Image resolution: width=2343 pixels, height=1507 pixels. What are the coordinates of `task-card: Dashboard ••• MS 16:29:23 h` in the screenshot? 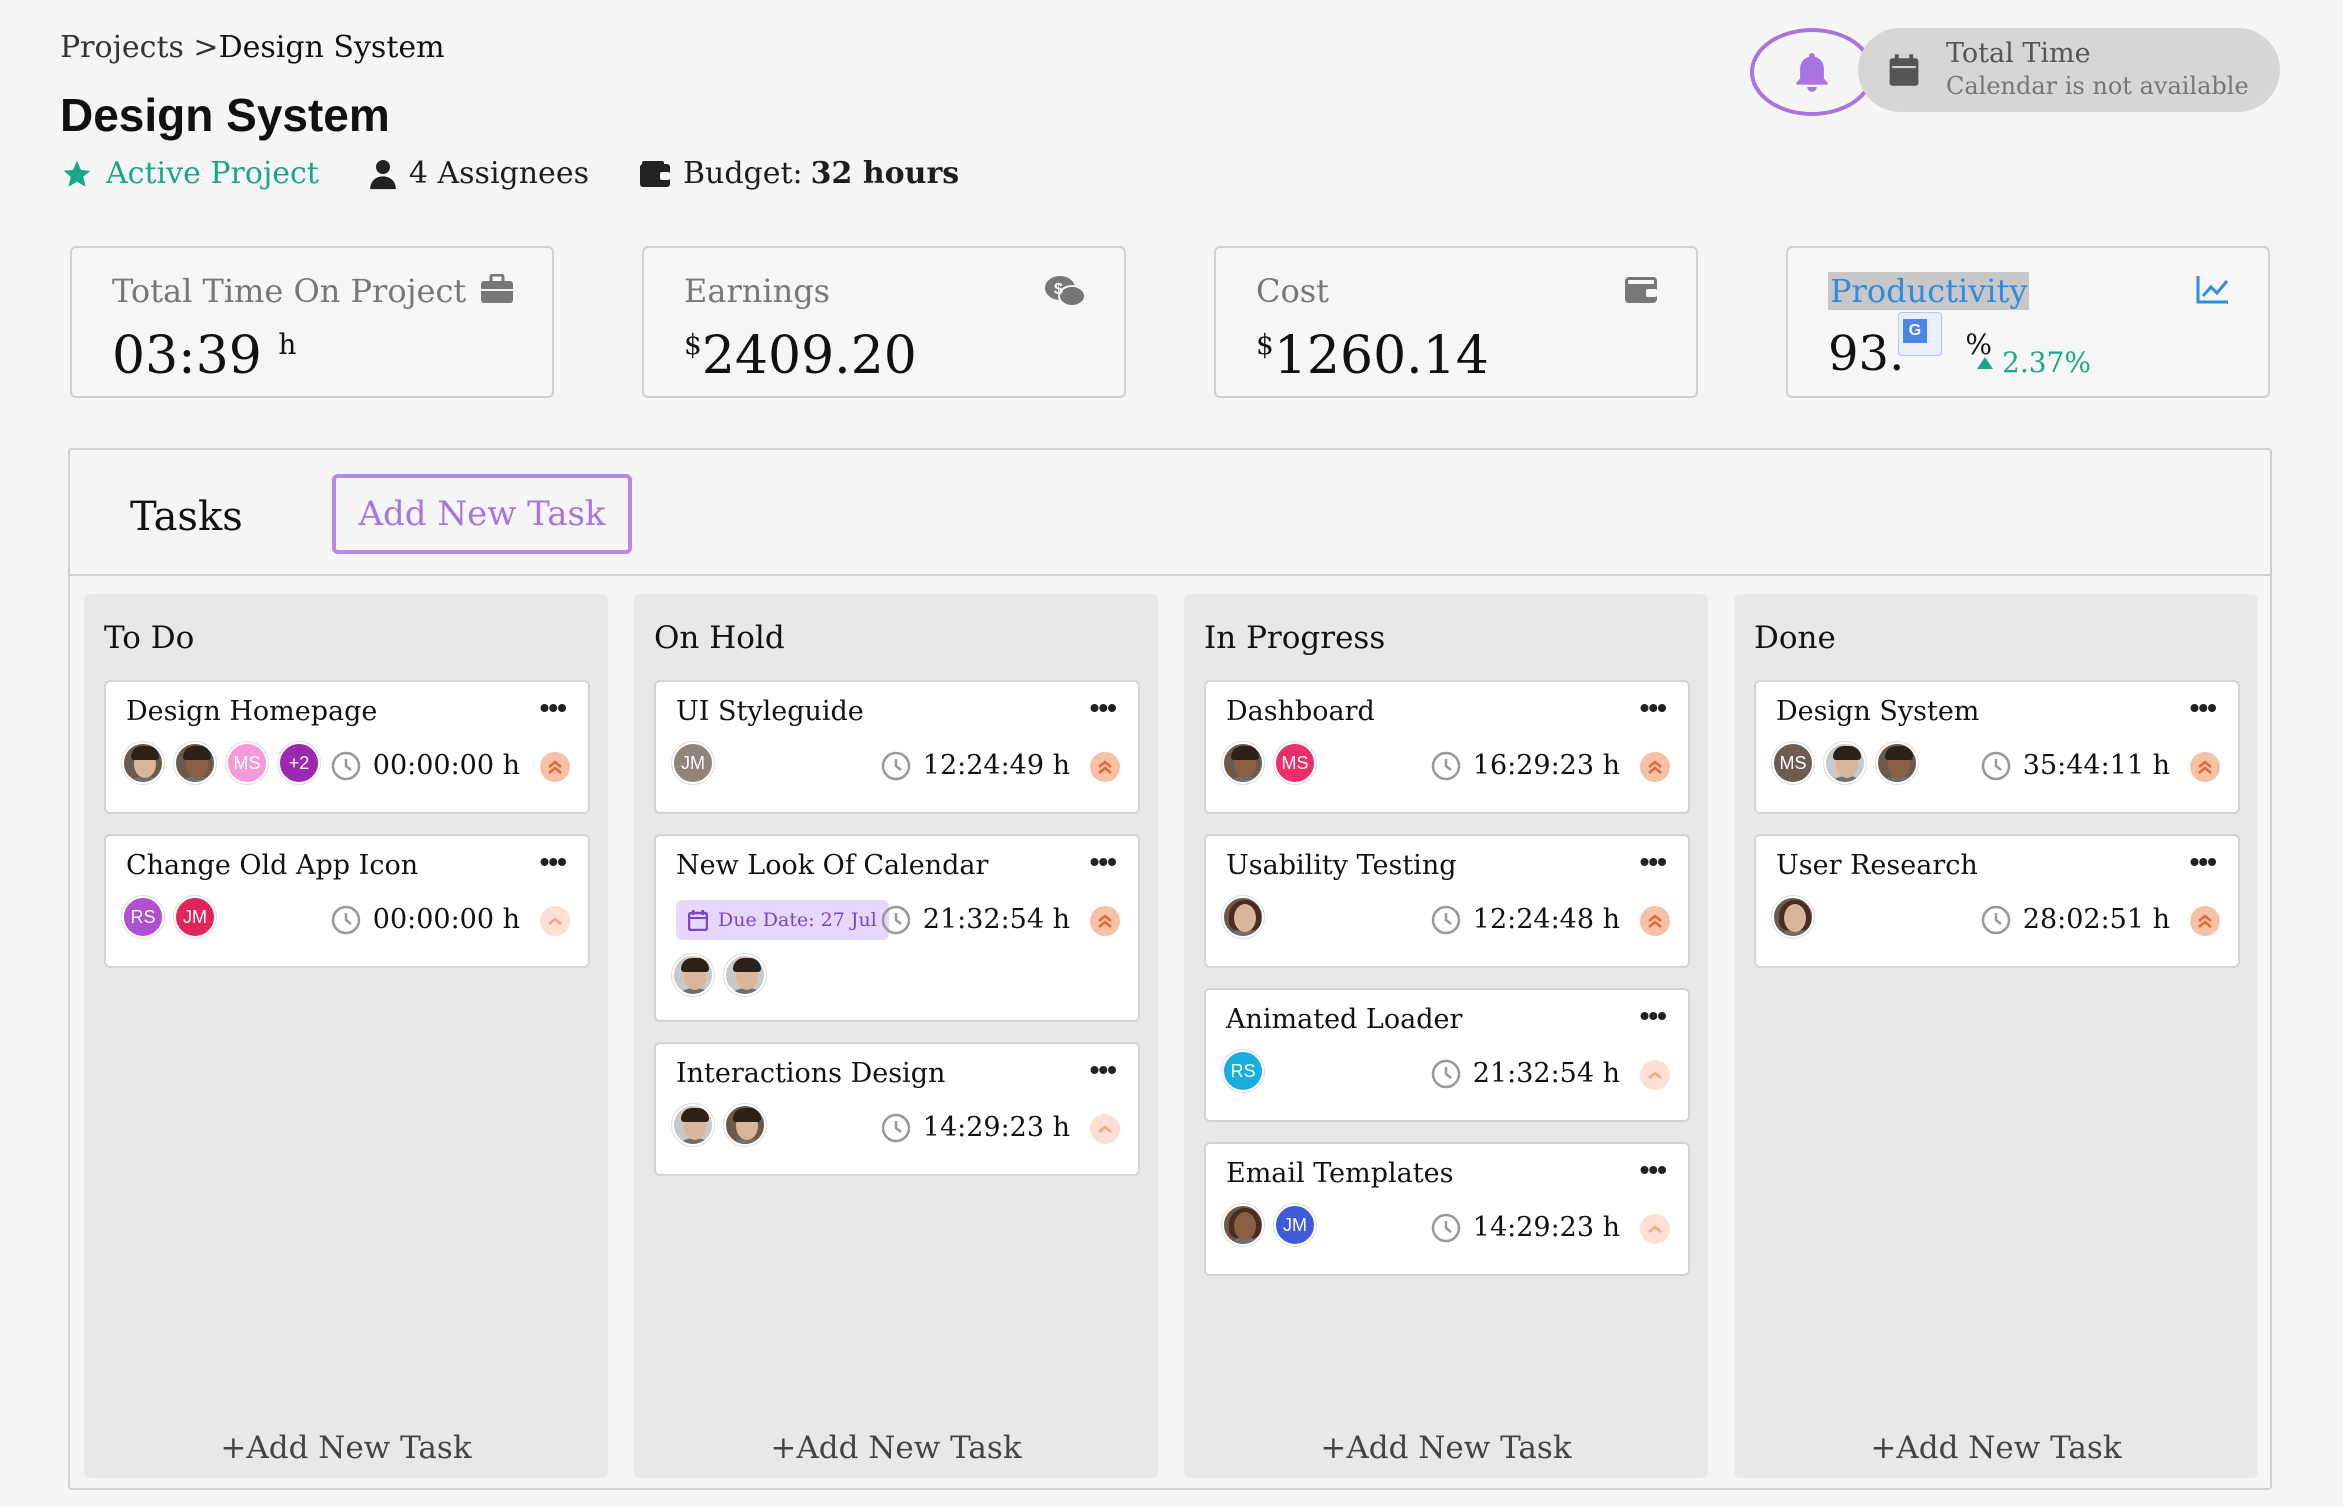 It's located at (1447, 747).